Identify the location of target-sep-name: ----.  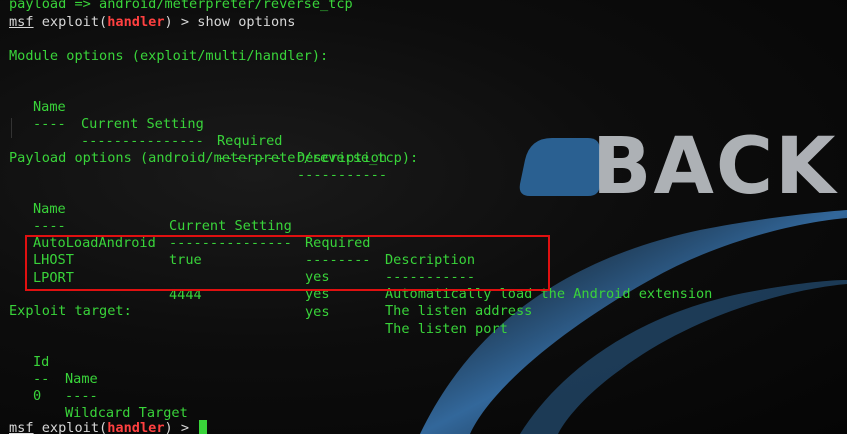
(81, 396).